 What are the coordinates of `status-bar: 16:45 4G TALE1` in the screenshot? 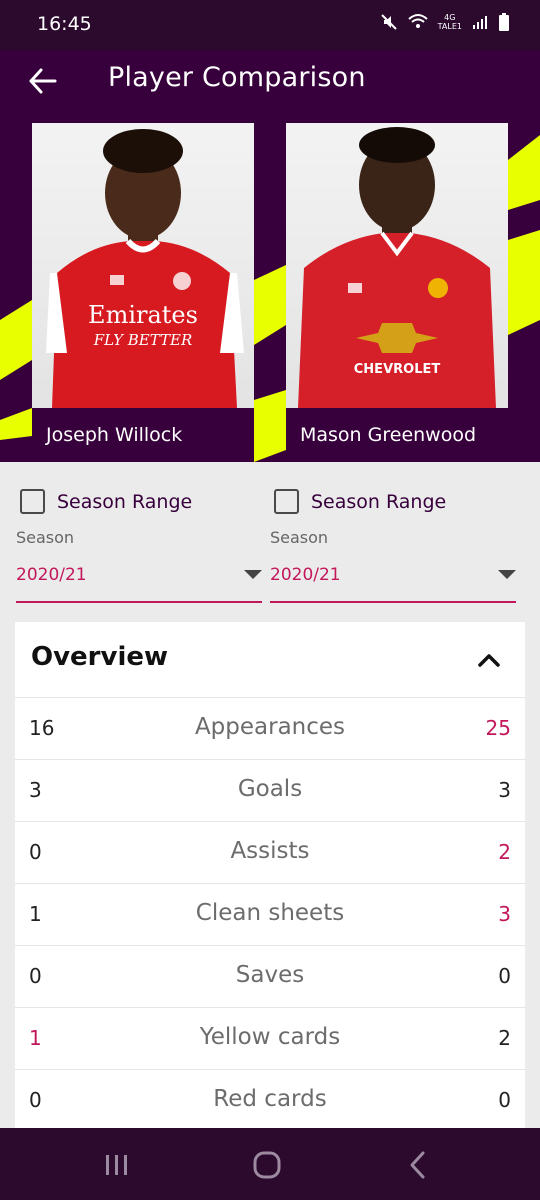 It's located at (270, 25).